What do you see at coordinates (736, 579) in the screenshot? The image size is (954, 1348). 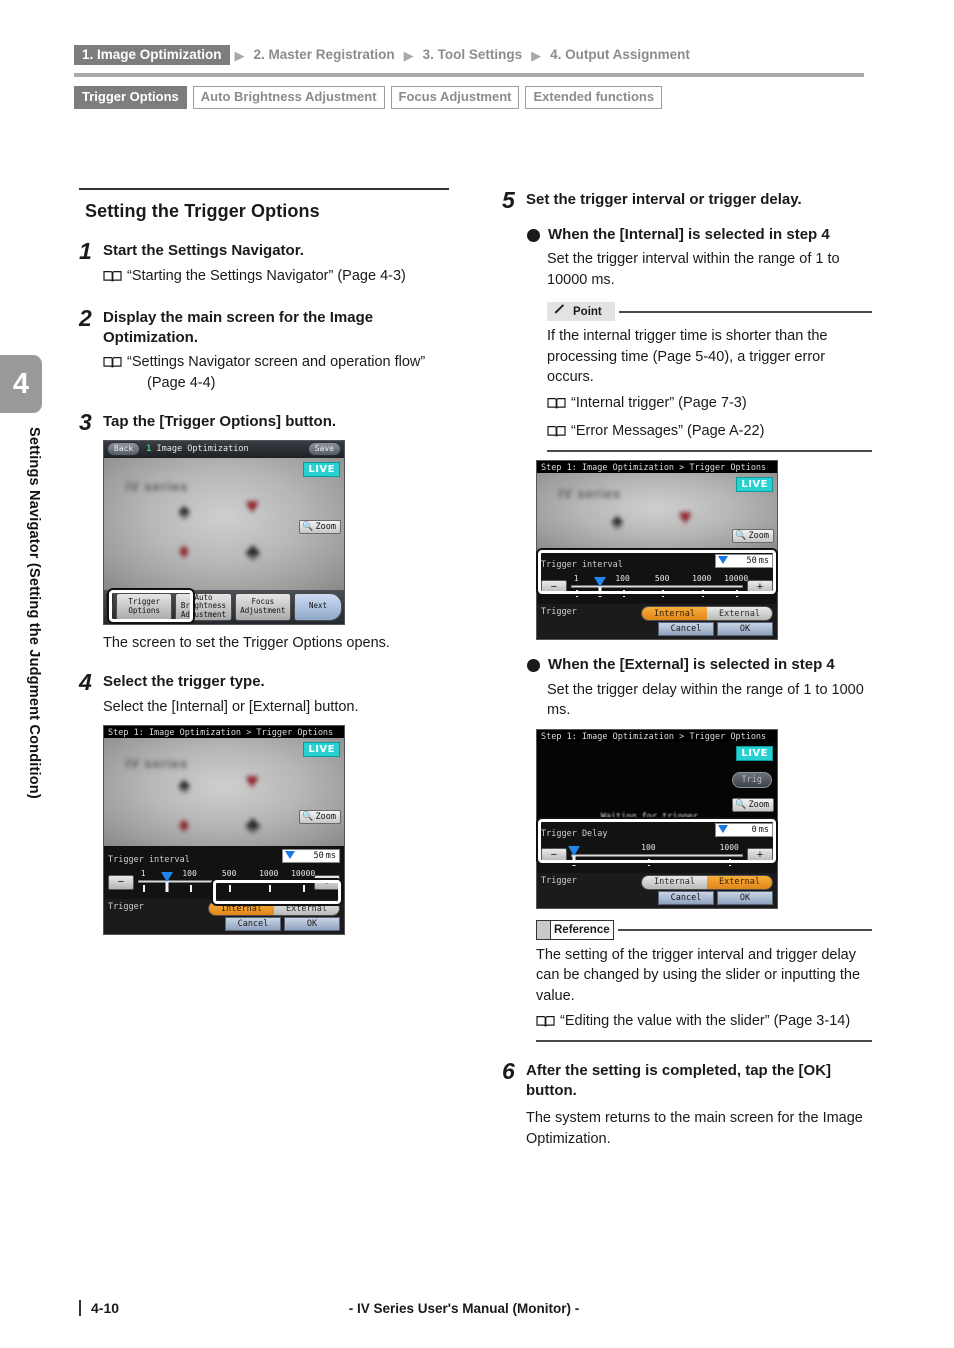 I see `tick-label: 10000` at bounding box center [736, 579].